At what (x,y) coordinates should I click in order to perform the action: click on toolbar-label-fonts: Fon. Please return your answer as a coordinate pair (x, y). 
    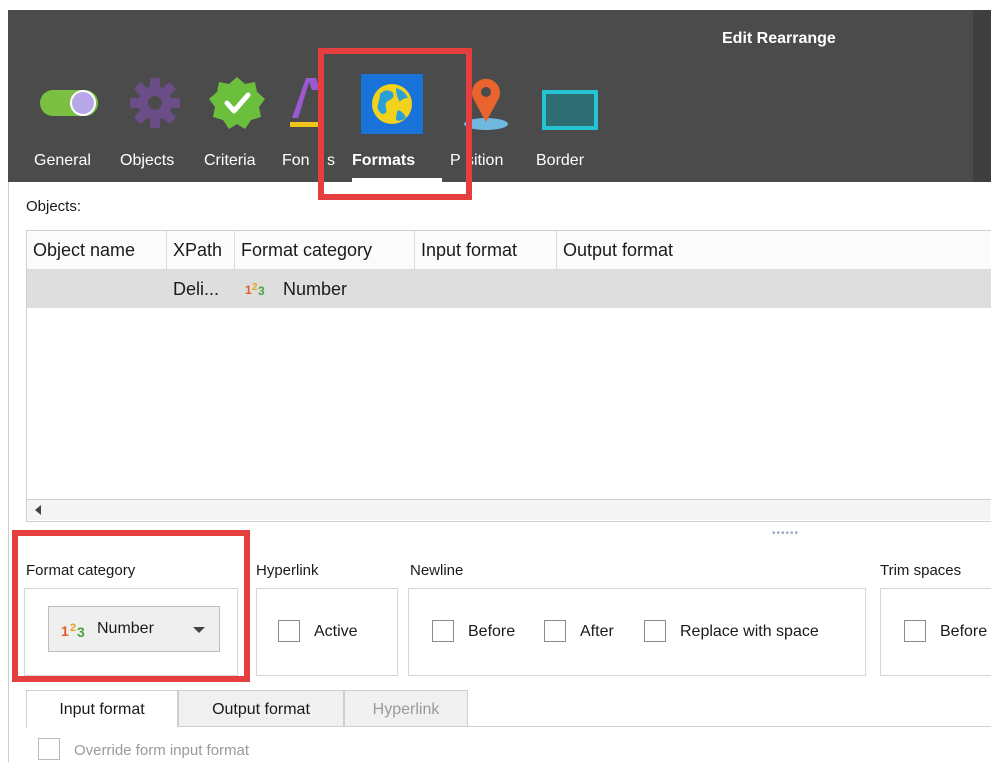
    Looking at the image, I should click on (296, 160).